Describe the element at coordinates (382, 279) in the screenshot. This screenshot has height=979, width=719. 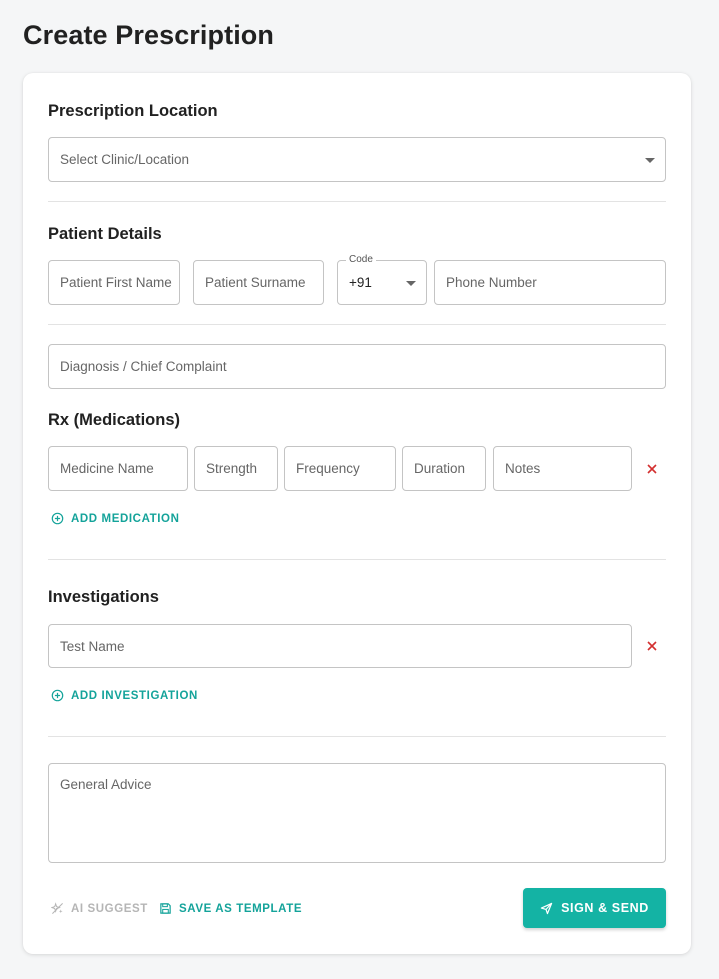
I see `country-code-select: Code +91` at that location.